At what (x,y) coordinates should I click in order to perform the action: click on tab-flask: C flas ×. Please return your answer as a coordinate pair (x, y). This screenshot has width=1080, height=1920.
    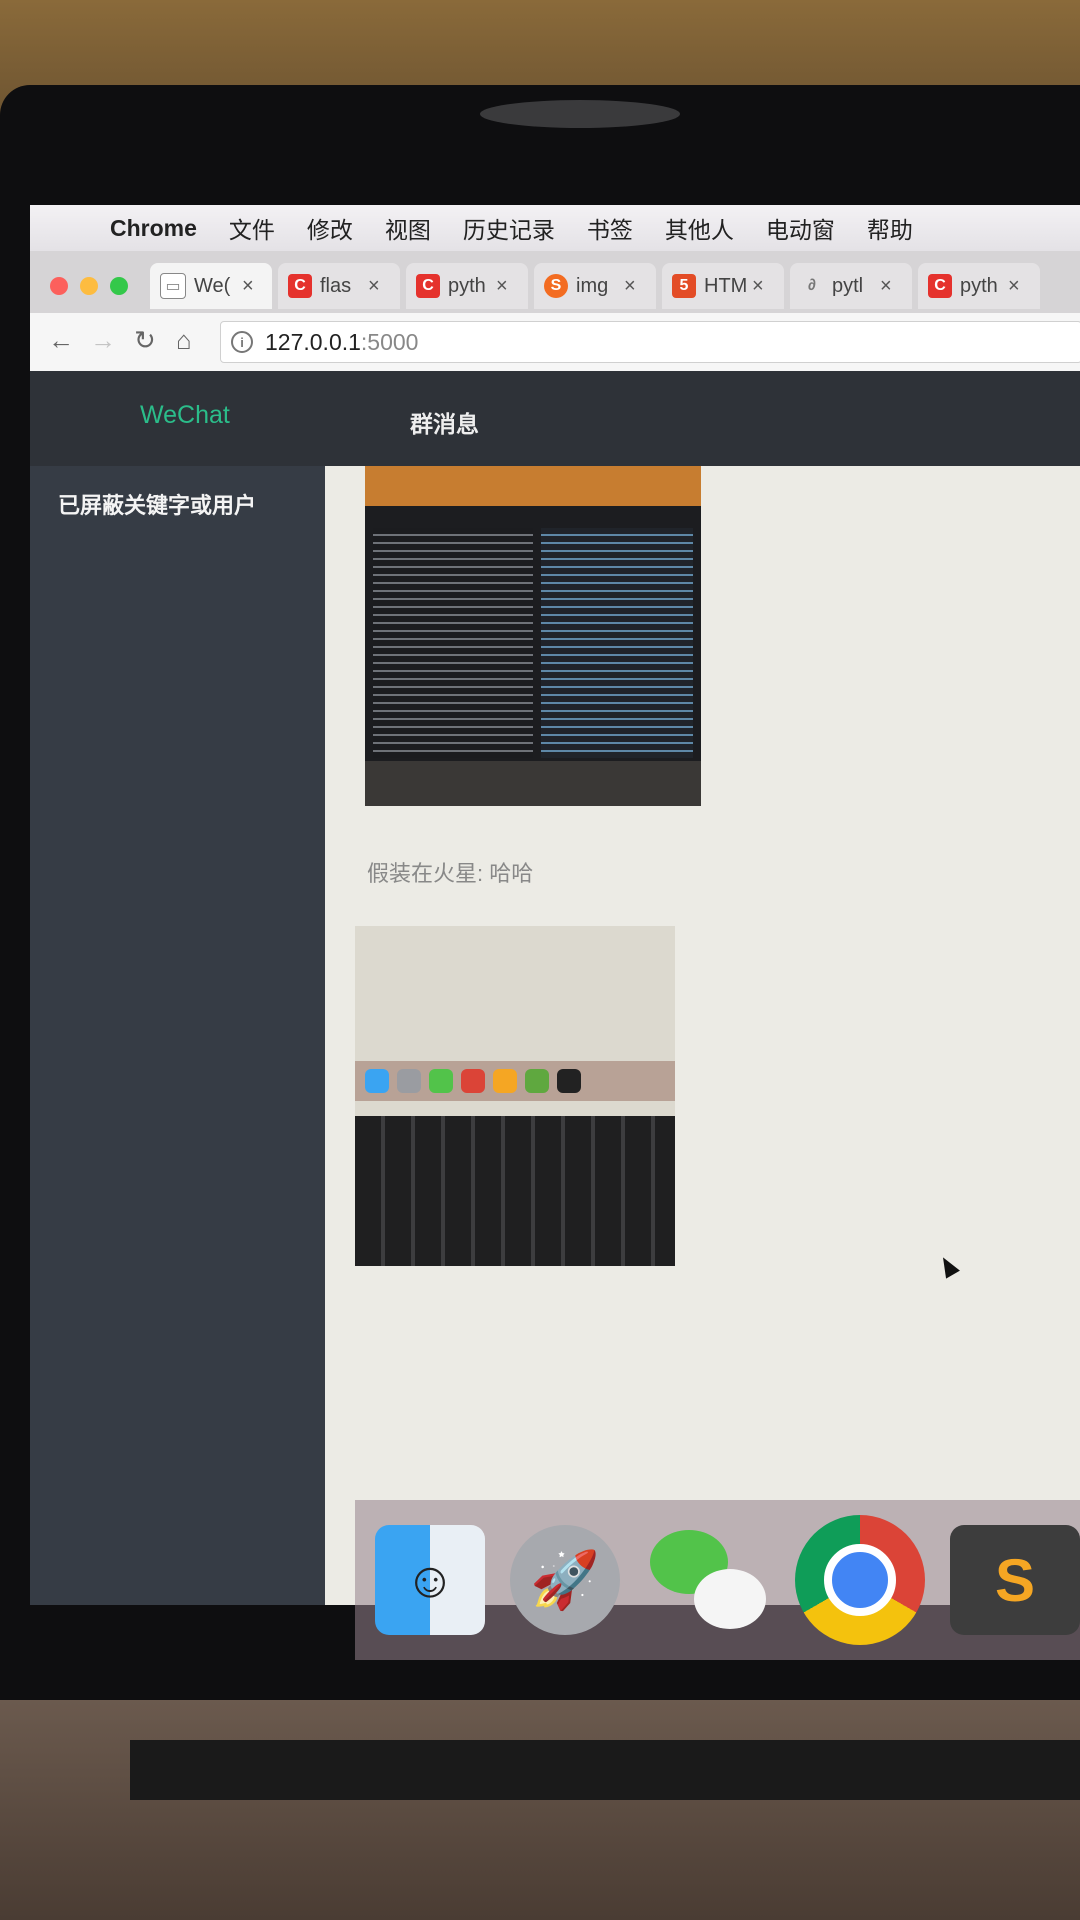
    Looking at the image, I should click on (339, 286).